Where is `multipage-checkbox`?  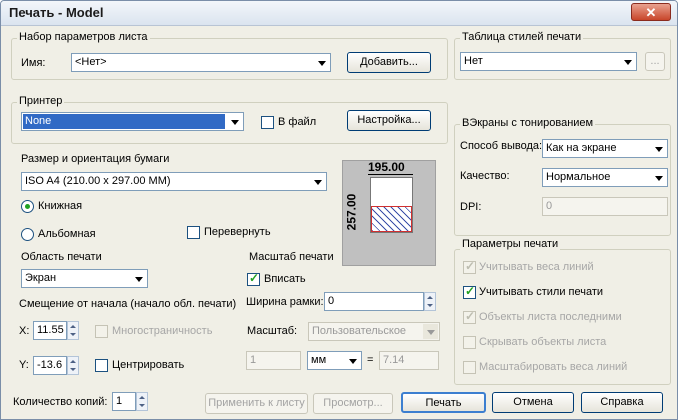 multipage-checkbox is located at coordinates (101, 331).